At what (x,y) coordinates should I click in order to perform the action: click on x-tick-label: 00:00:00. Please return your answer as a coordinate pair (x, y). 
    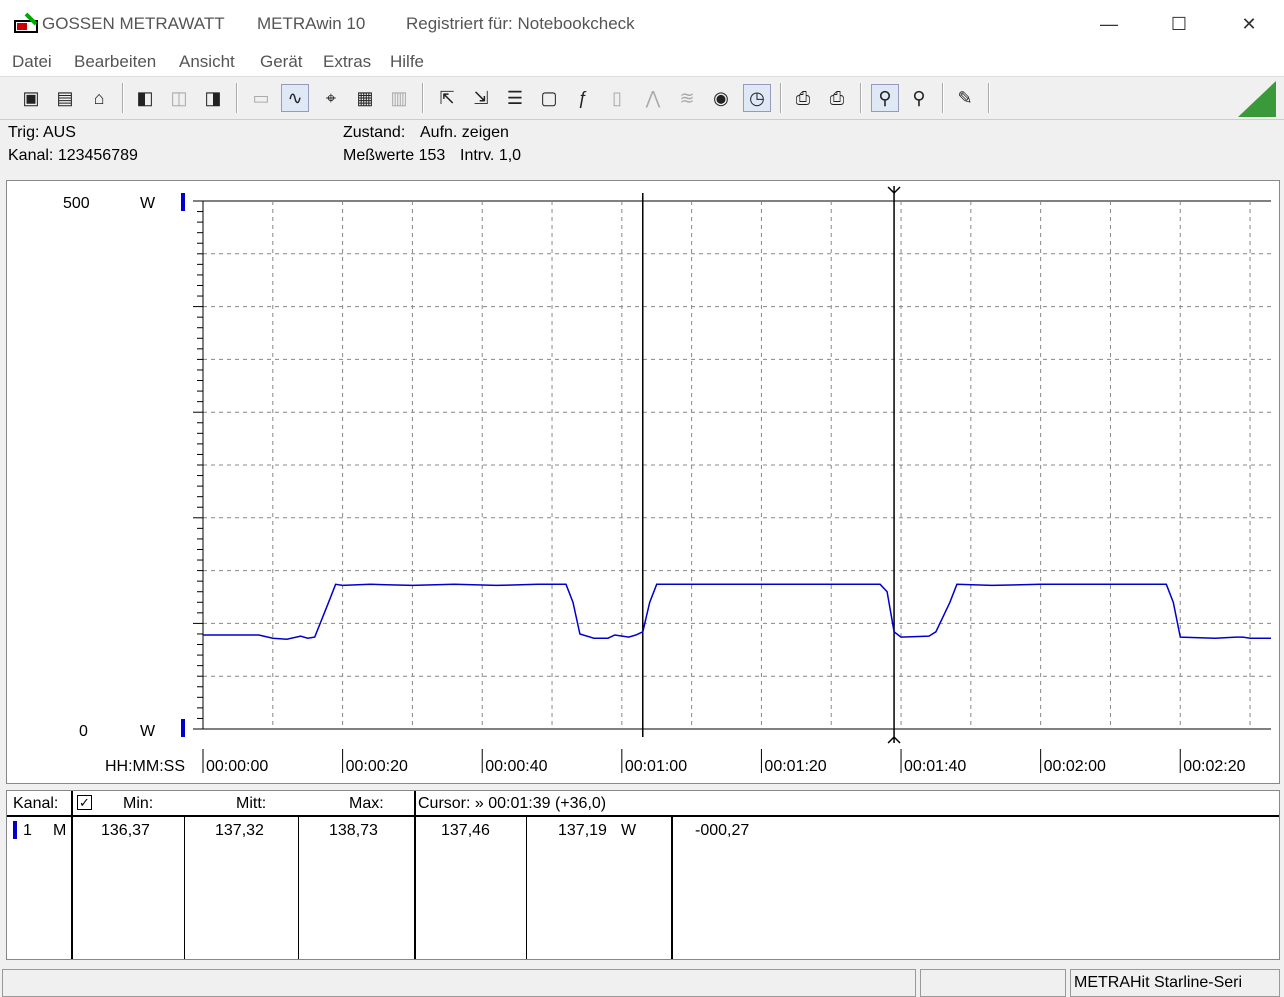
    Looking at the image, I should click on (237, 766).